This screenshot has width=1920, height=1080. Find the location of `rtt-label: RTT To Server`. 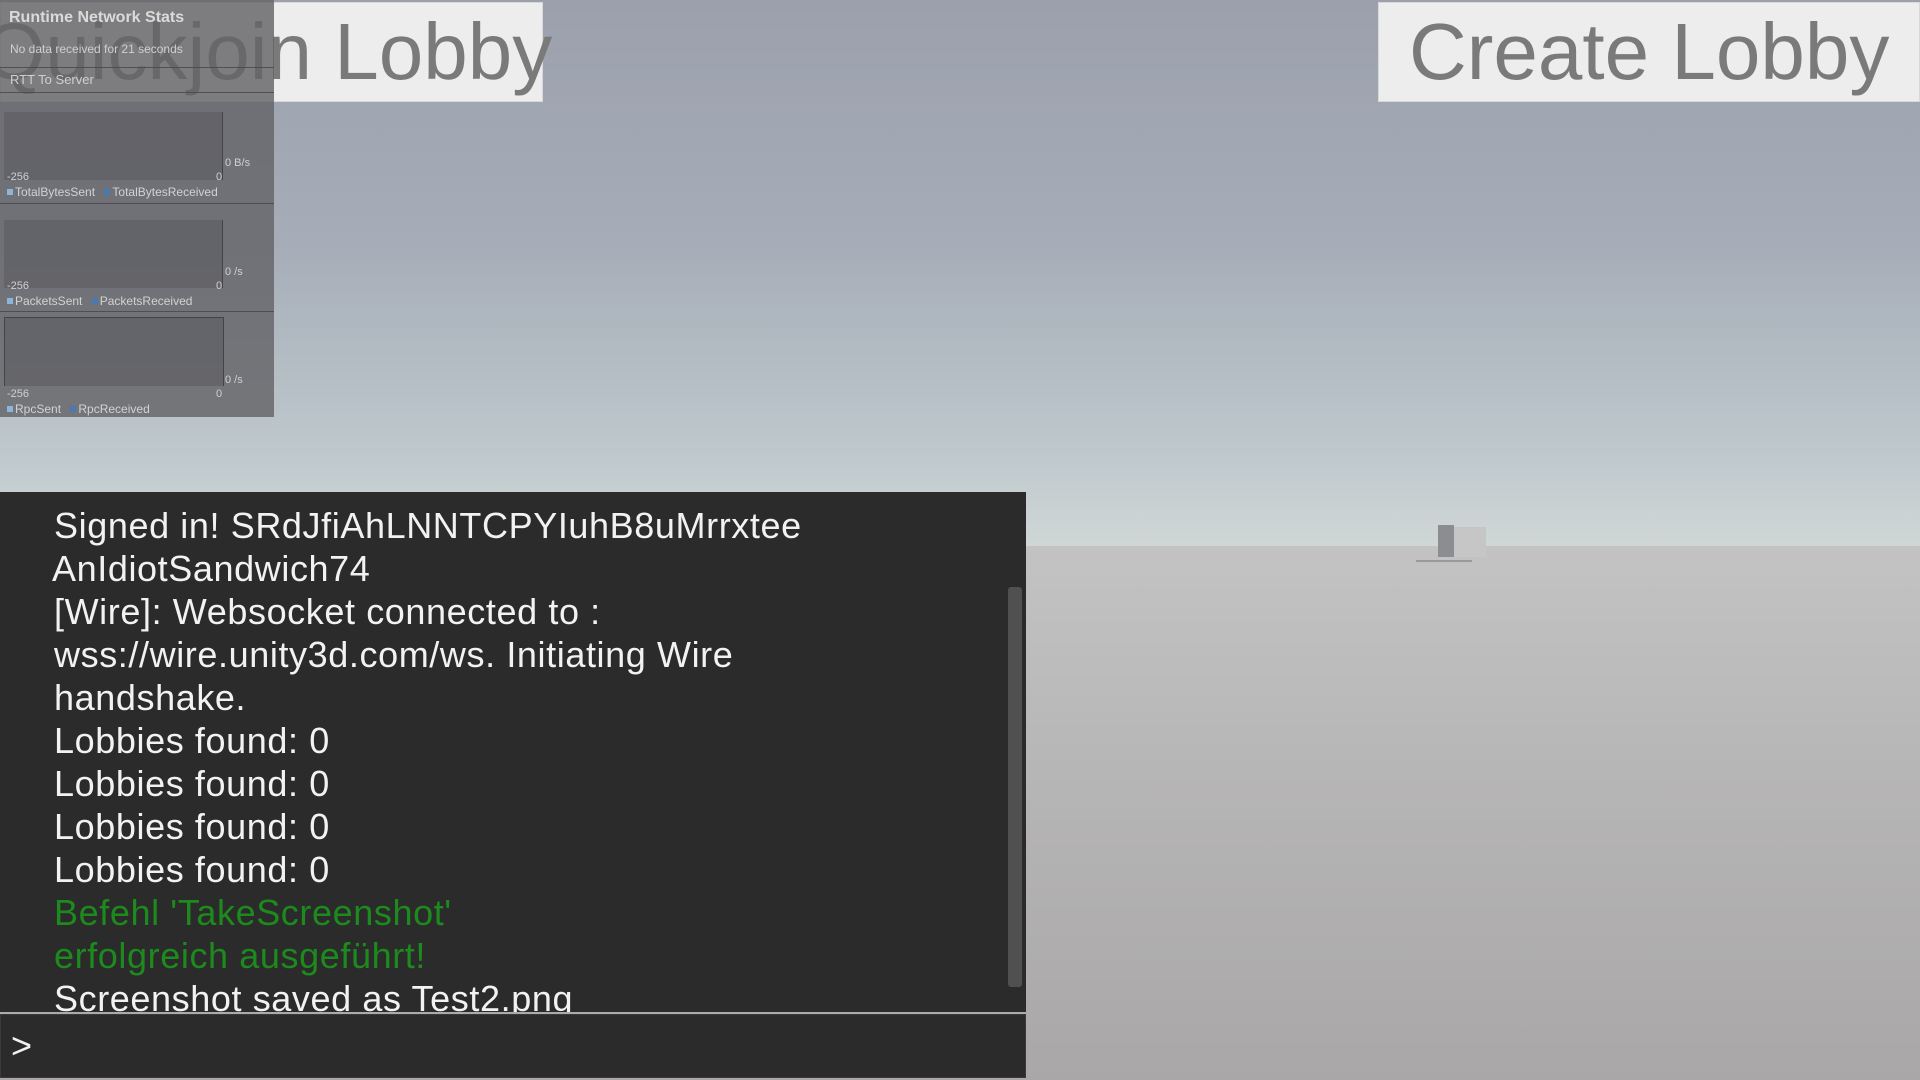

rtt-label: RTT To Server is located at coordinates (52, 79).